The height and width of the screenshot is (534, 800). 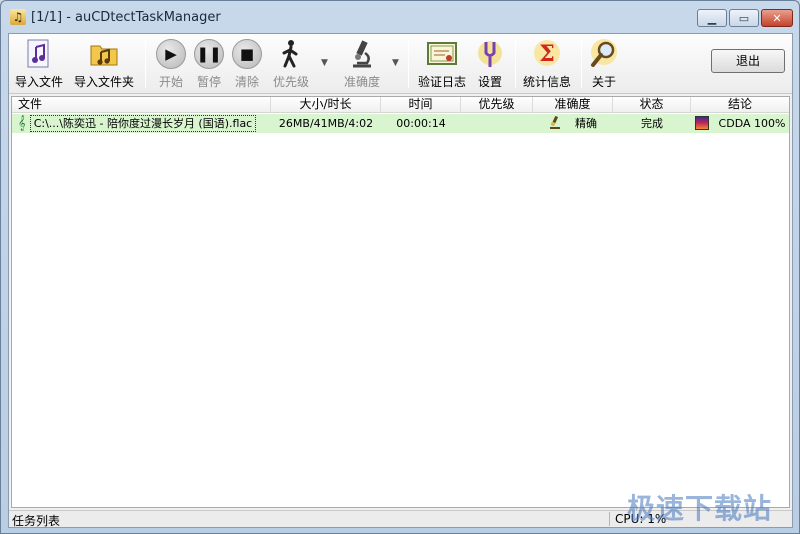 I want to click on clear-button: ■ 清除, so click(x=247, y=64).